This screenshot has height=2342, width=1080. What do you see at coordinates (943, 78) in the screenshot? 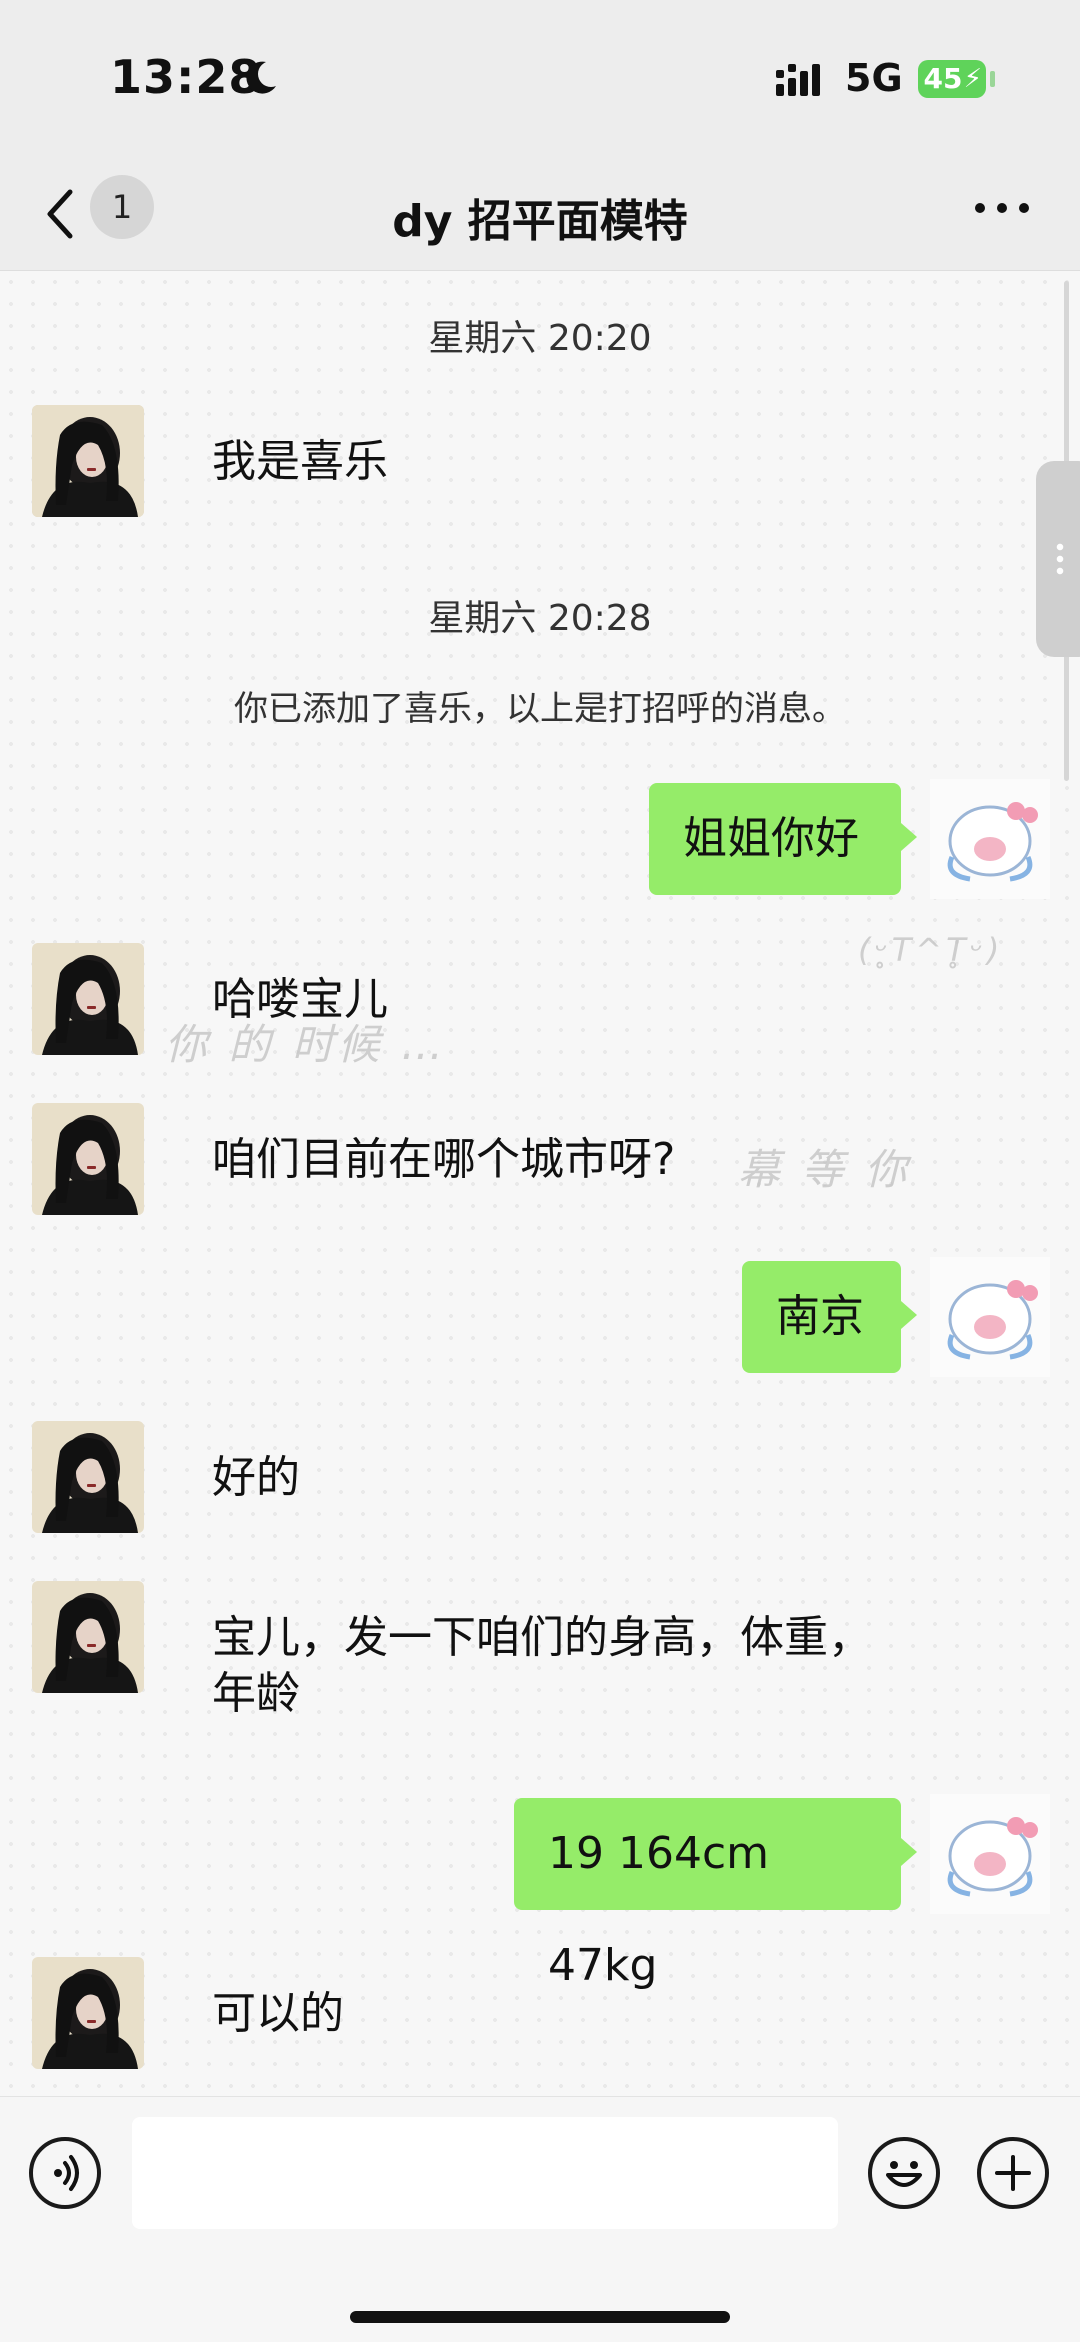
I see `battery-level: 45` at bounding box center [943, 78].